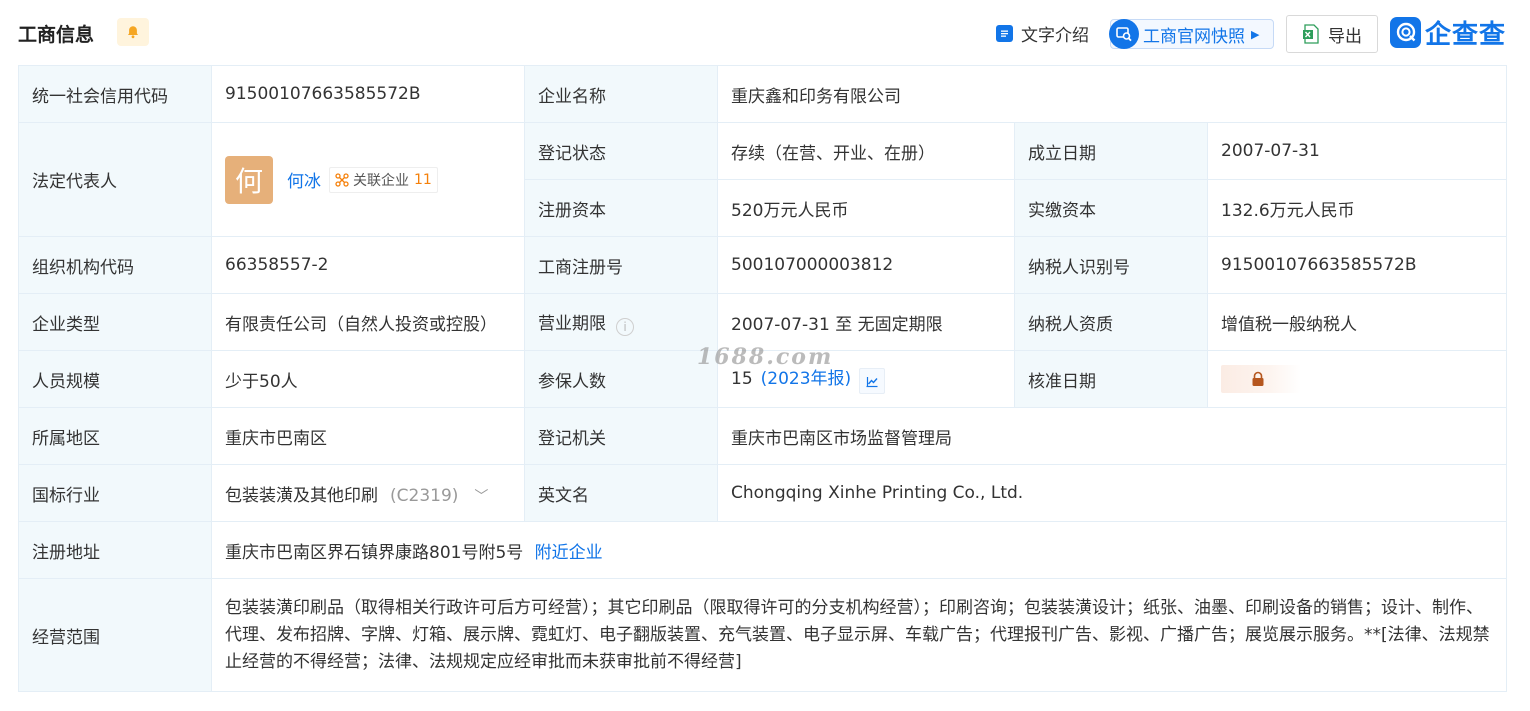  What do you see at coordinates (866, 265) in the screenshot?
I see `reg-no-value: 500107000003812` at bounding box center [866, 265].